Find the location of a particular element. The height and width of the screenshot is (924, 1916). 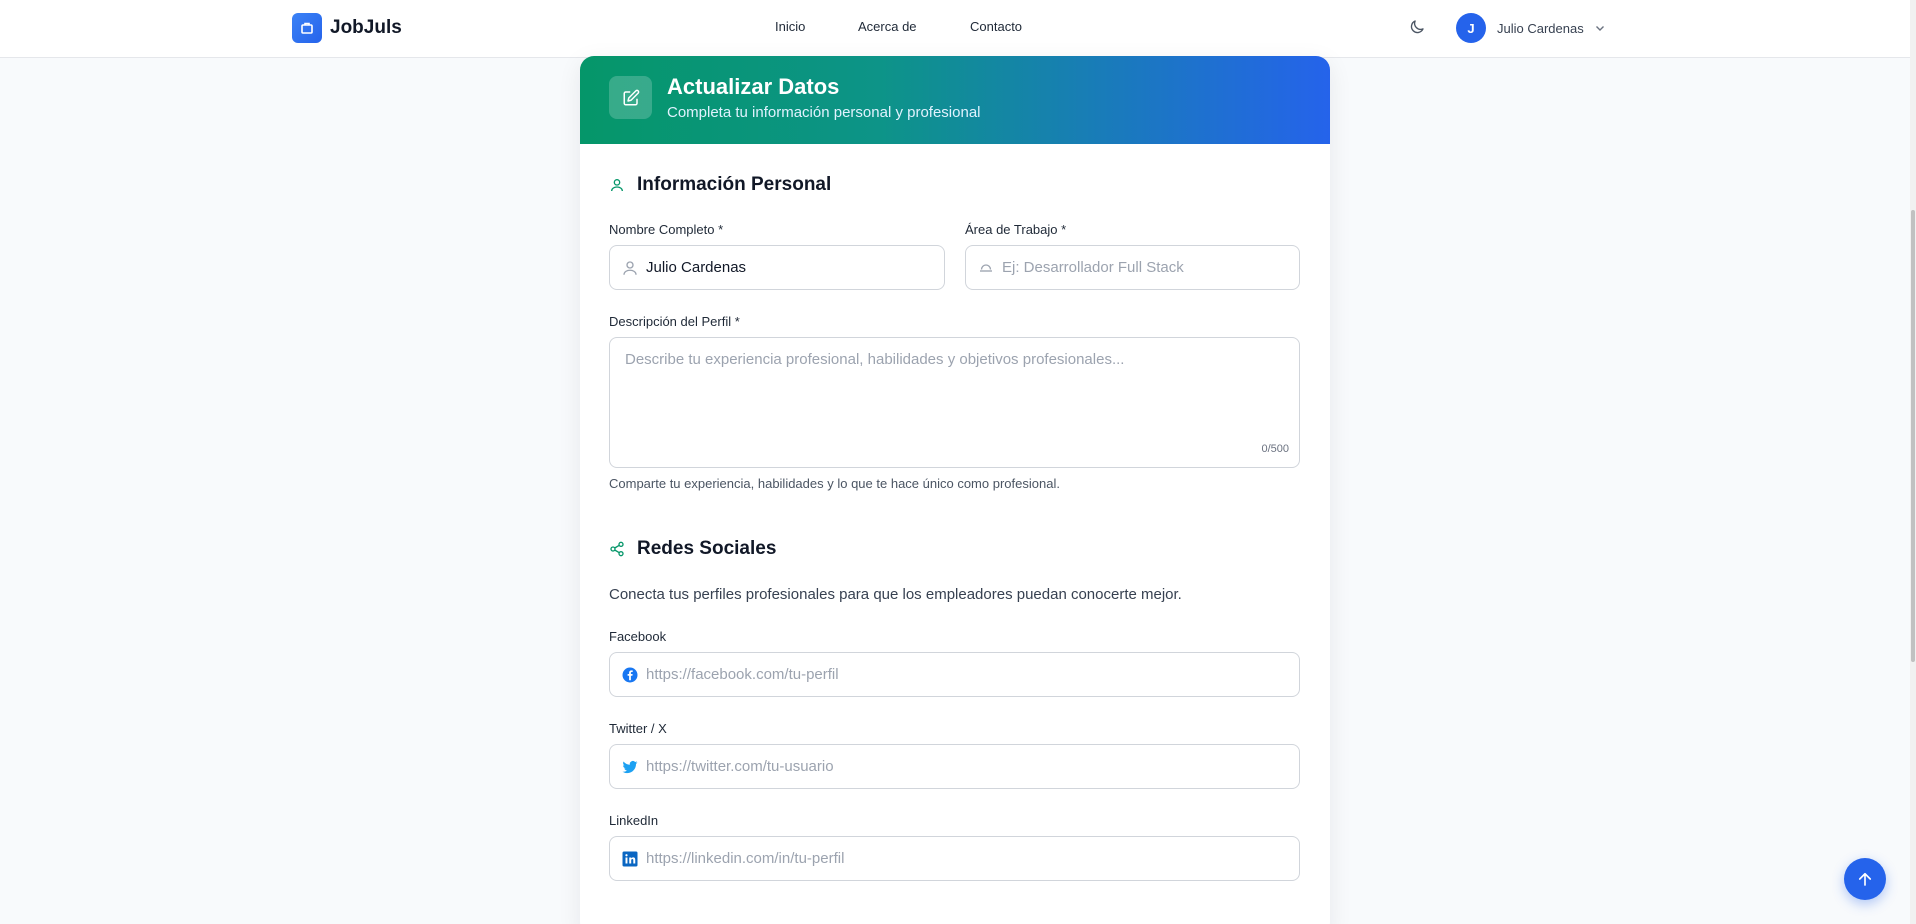

share-icon is located at coordinates (617, 549).